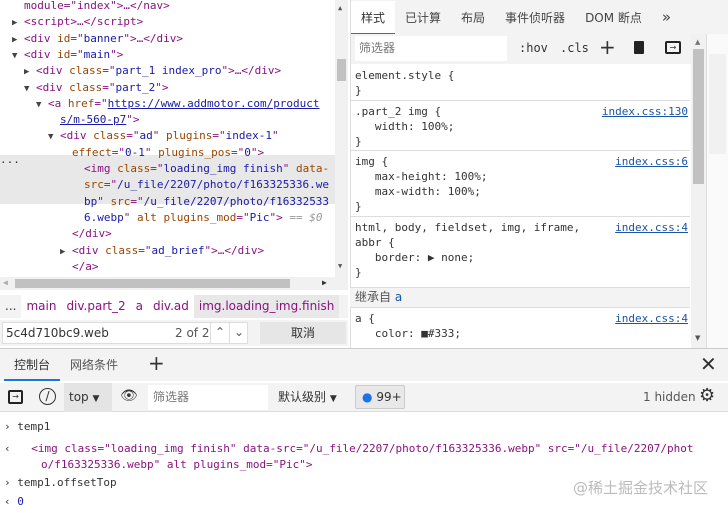 The height and width of the screenshot is (513, 728). Describe the element at coordinates (32, 365) in the screenshot. I see `tab-console: 控制台` at that location.